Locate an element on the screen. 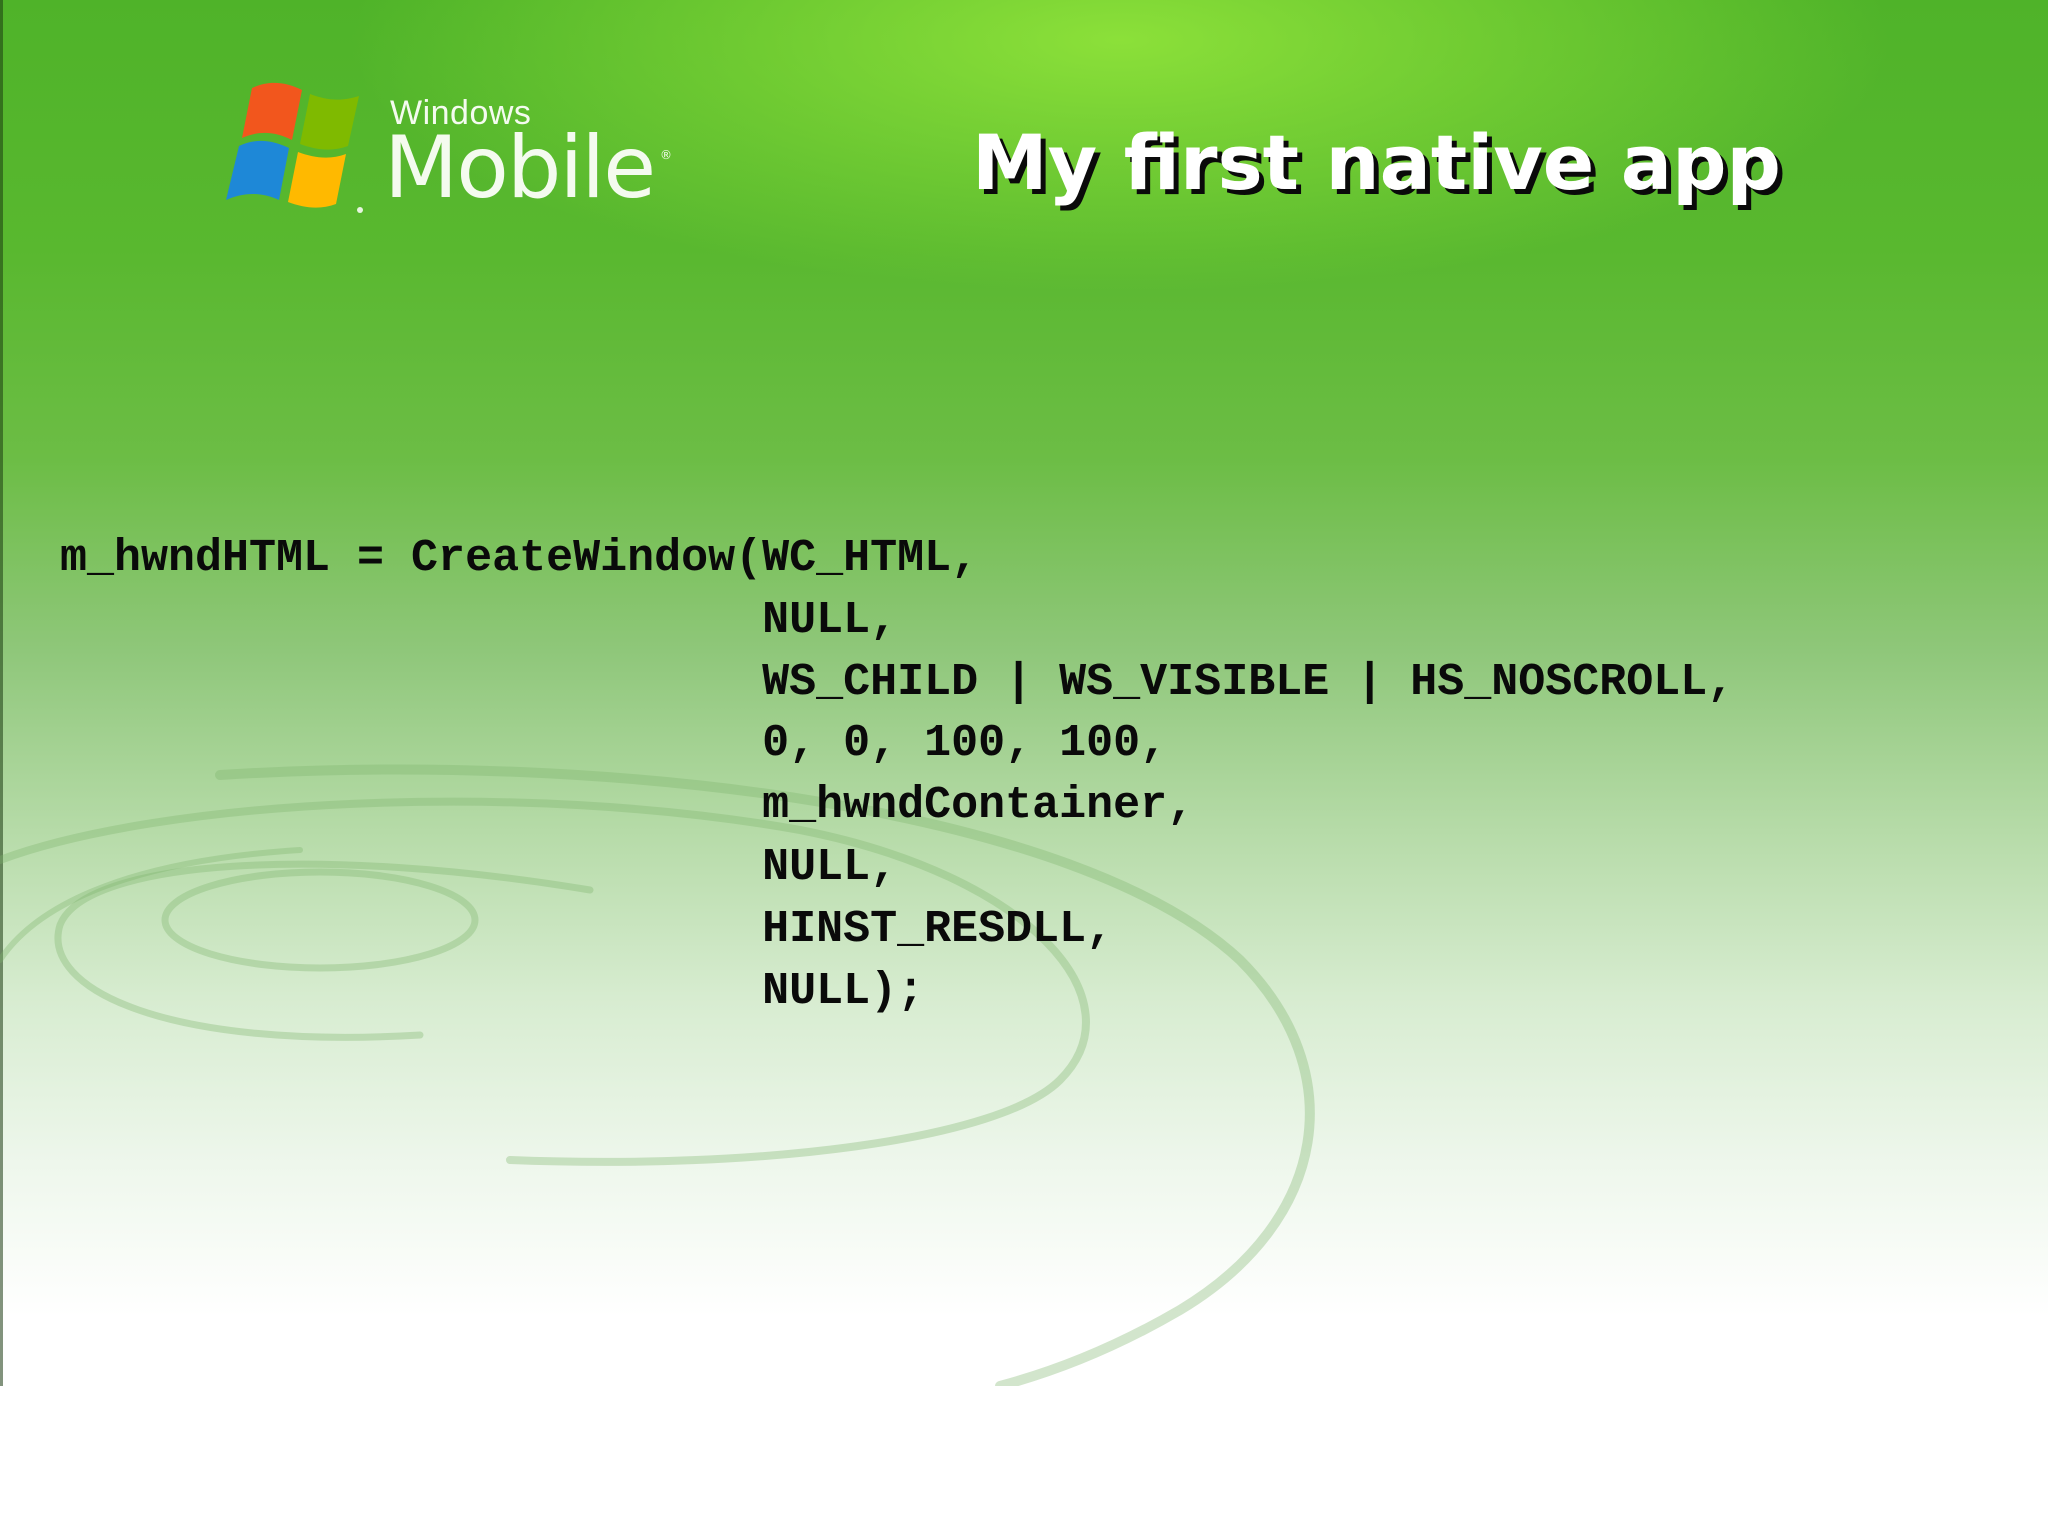 The image size is (2048, 1536). windows-mobile-logo: Windows Mobile ® is located at coordinates (449, 155).